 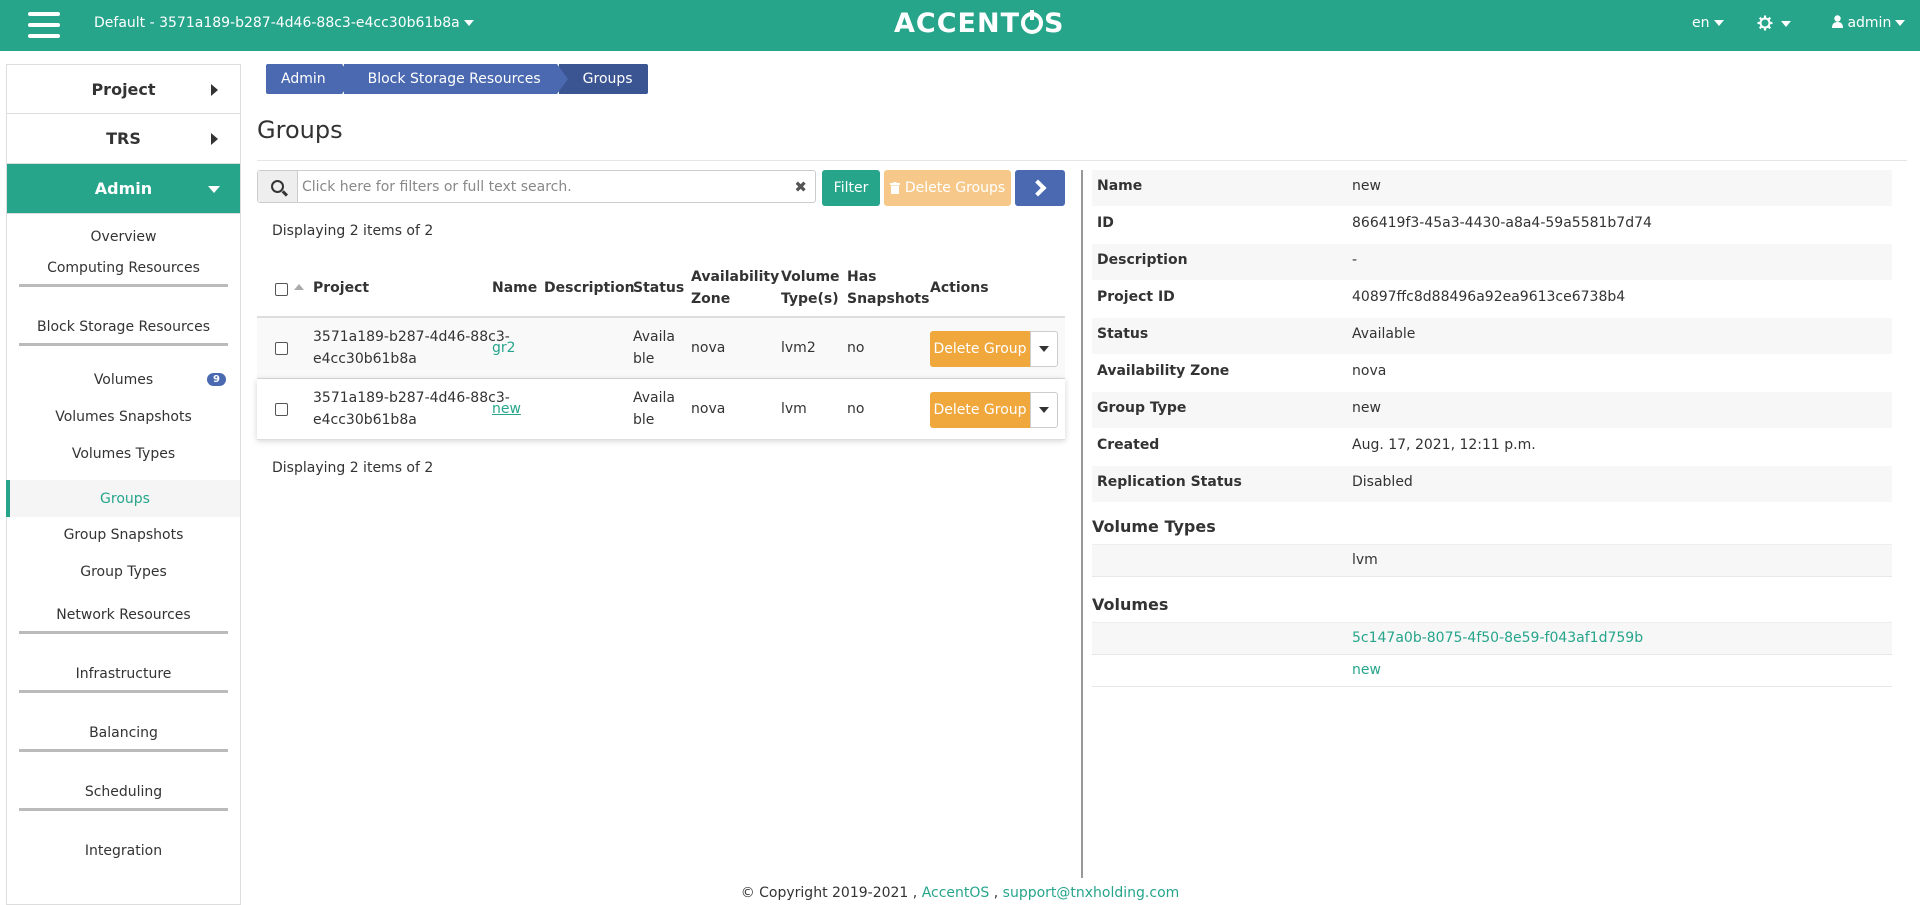 What do you see at coordinates (862, 277) in the screenshot?
I see `column-label: Has` at bounding box center [862, 277].